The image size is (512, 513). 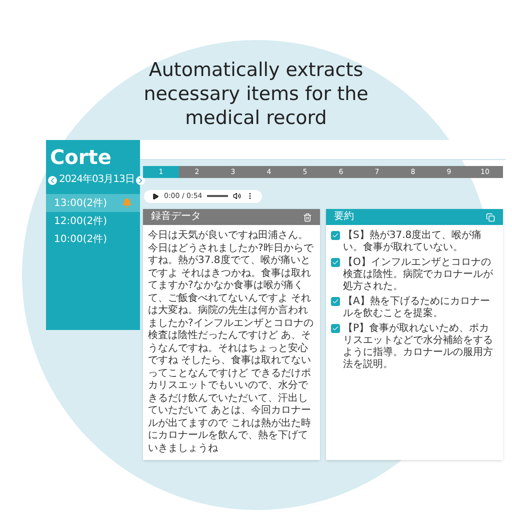 What do you see at coordinates (93, 203) in the screenshot?
I see `time-slot-item: 13:00(2件)` at bounding box center [93, 203].